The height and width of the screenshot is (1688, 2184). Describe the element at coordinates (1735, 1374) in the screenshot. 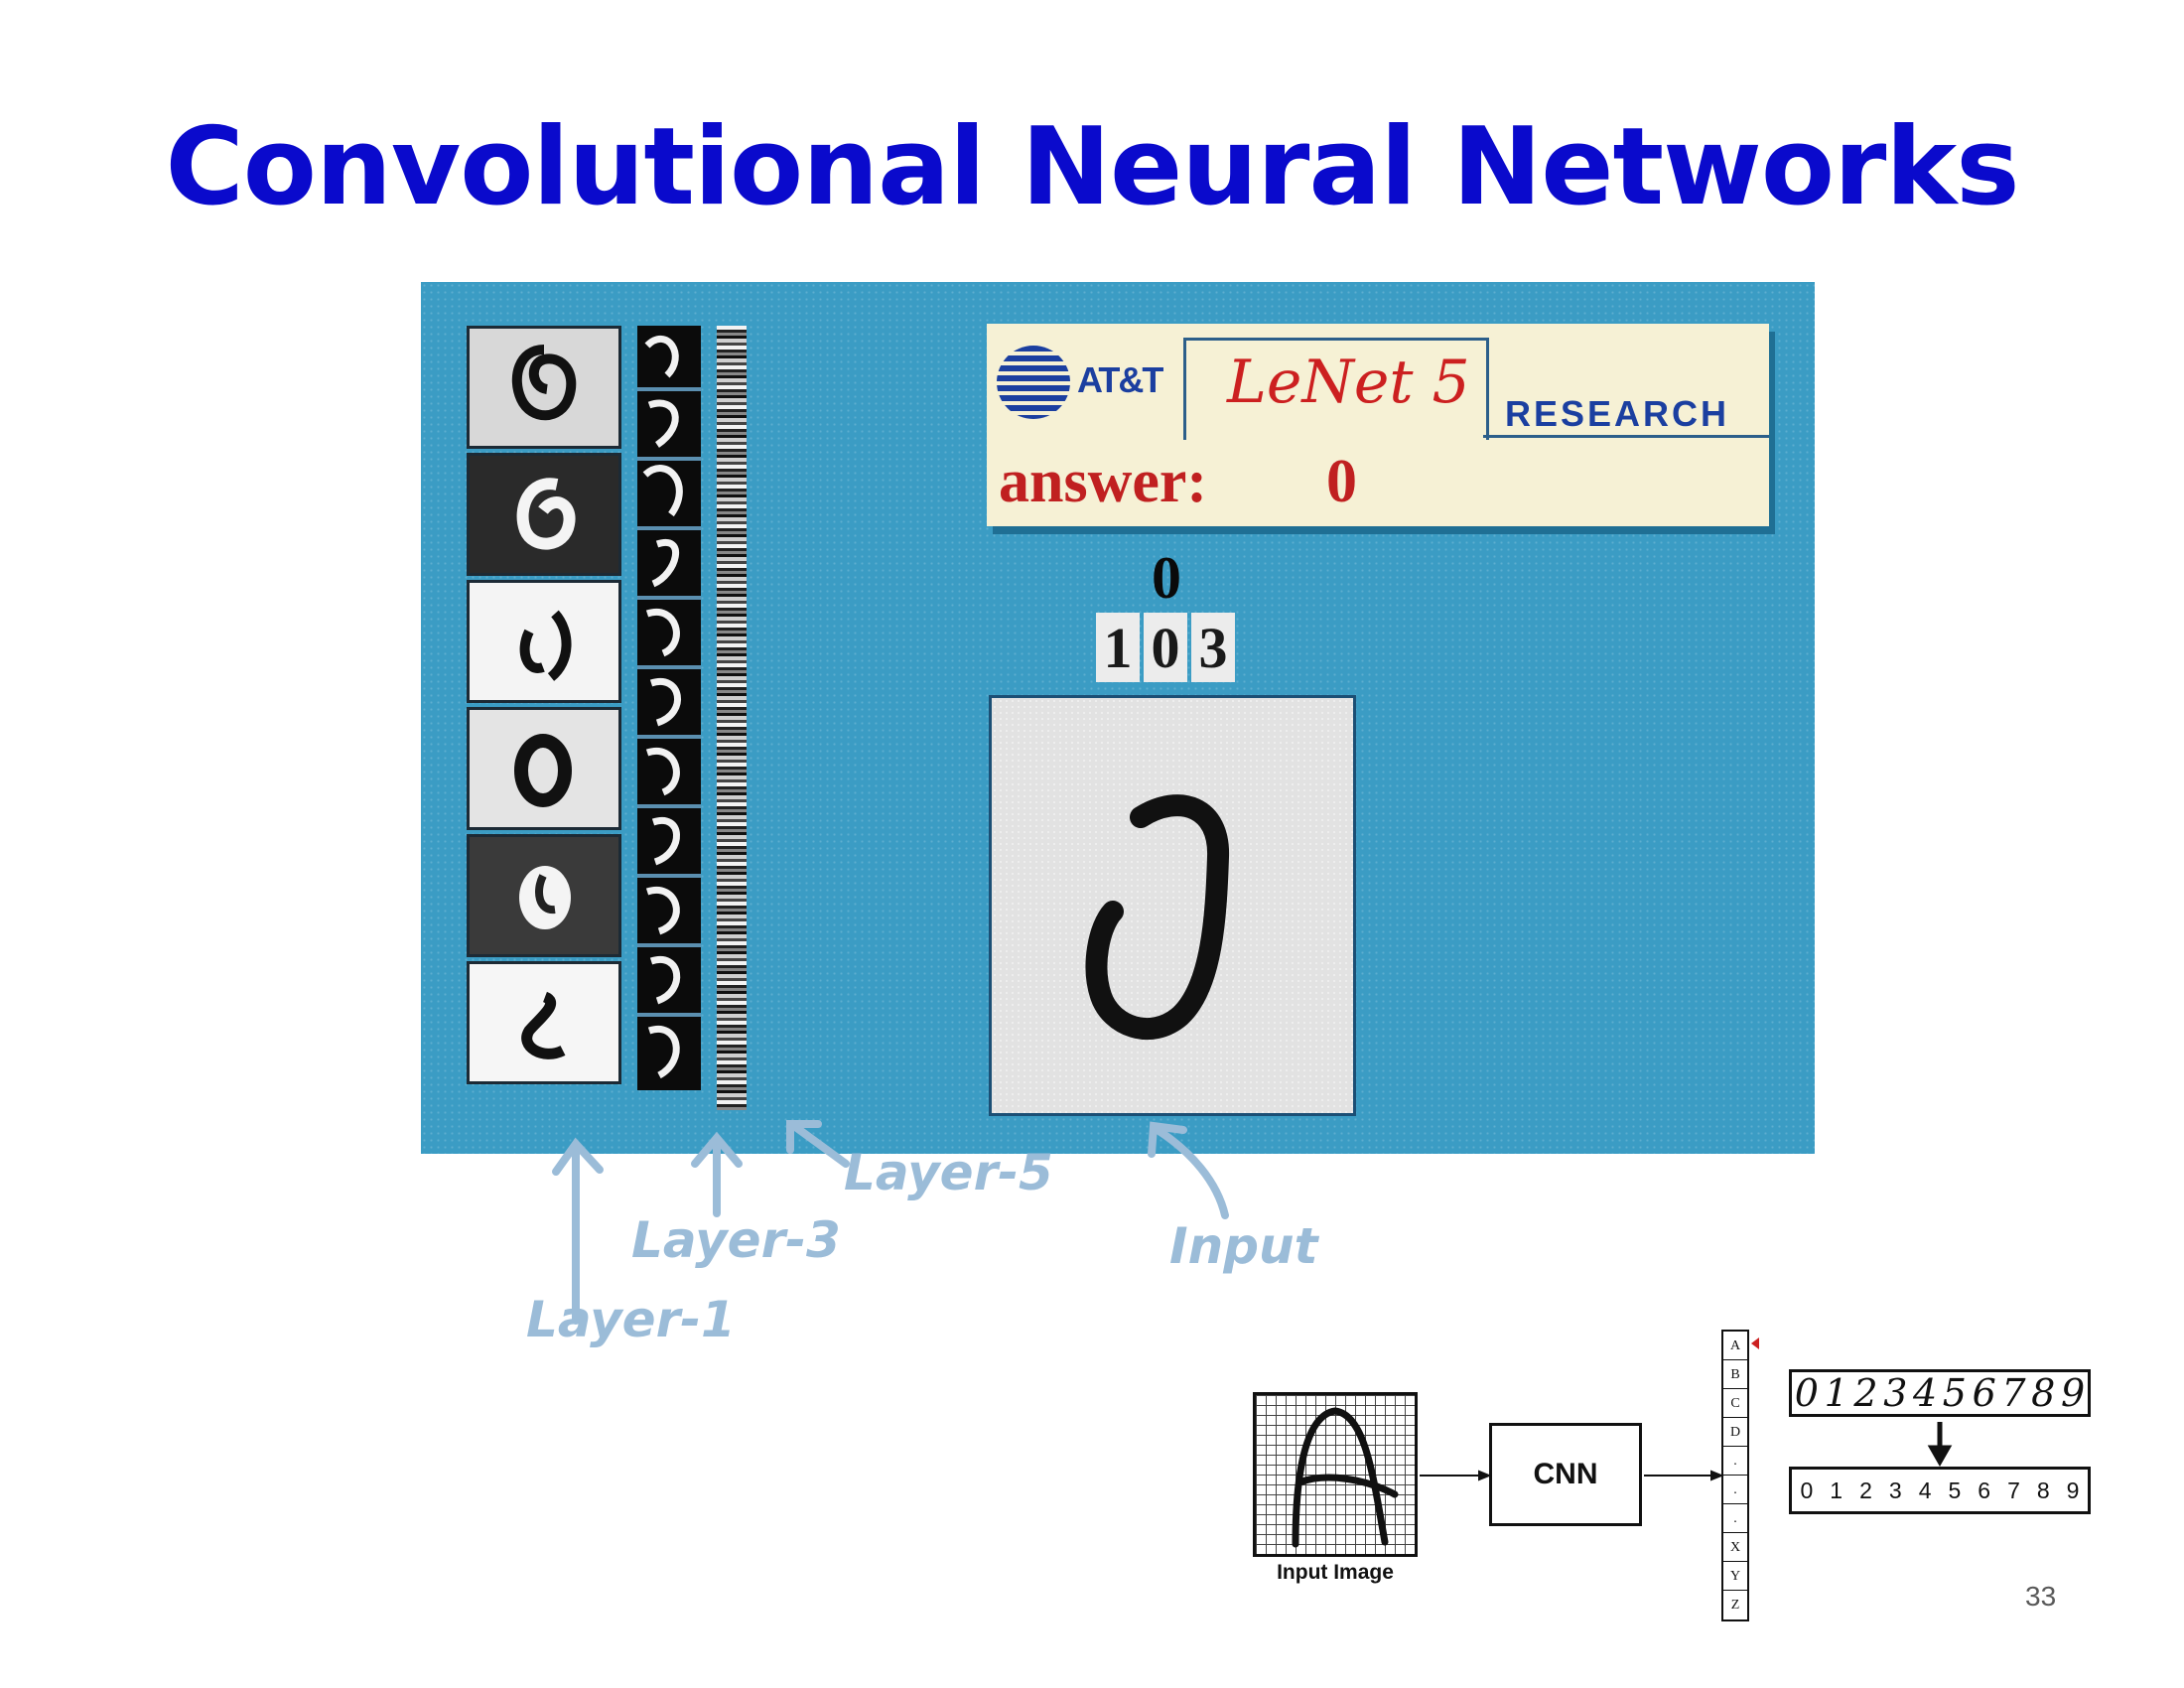

I see `output-letter: B` at that location.